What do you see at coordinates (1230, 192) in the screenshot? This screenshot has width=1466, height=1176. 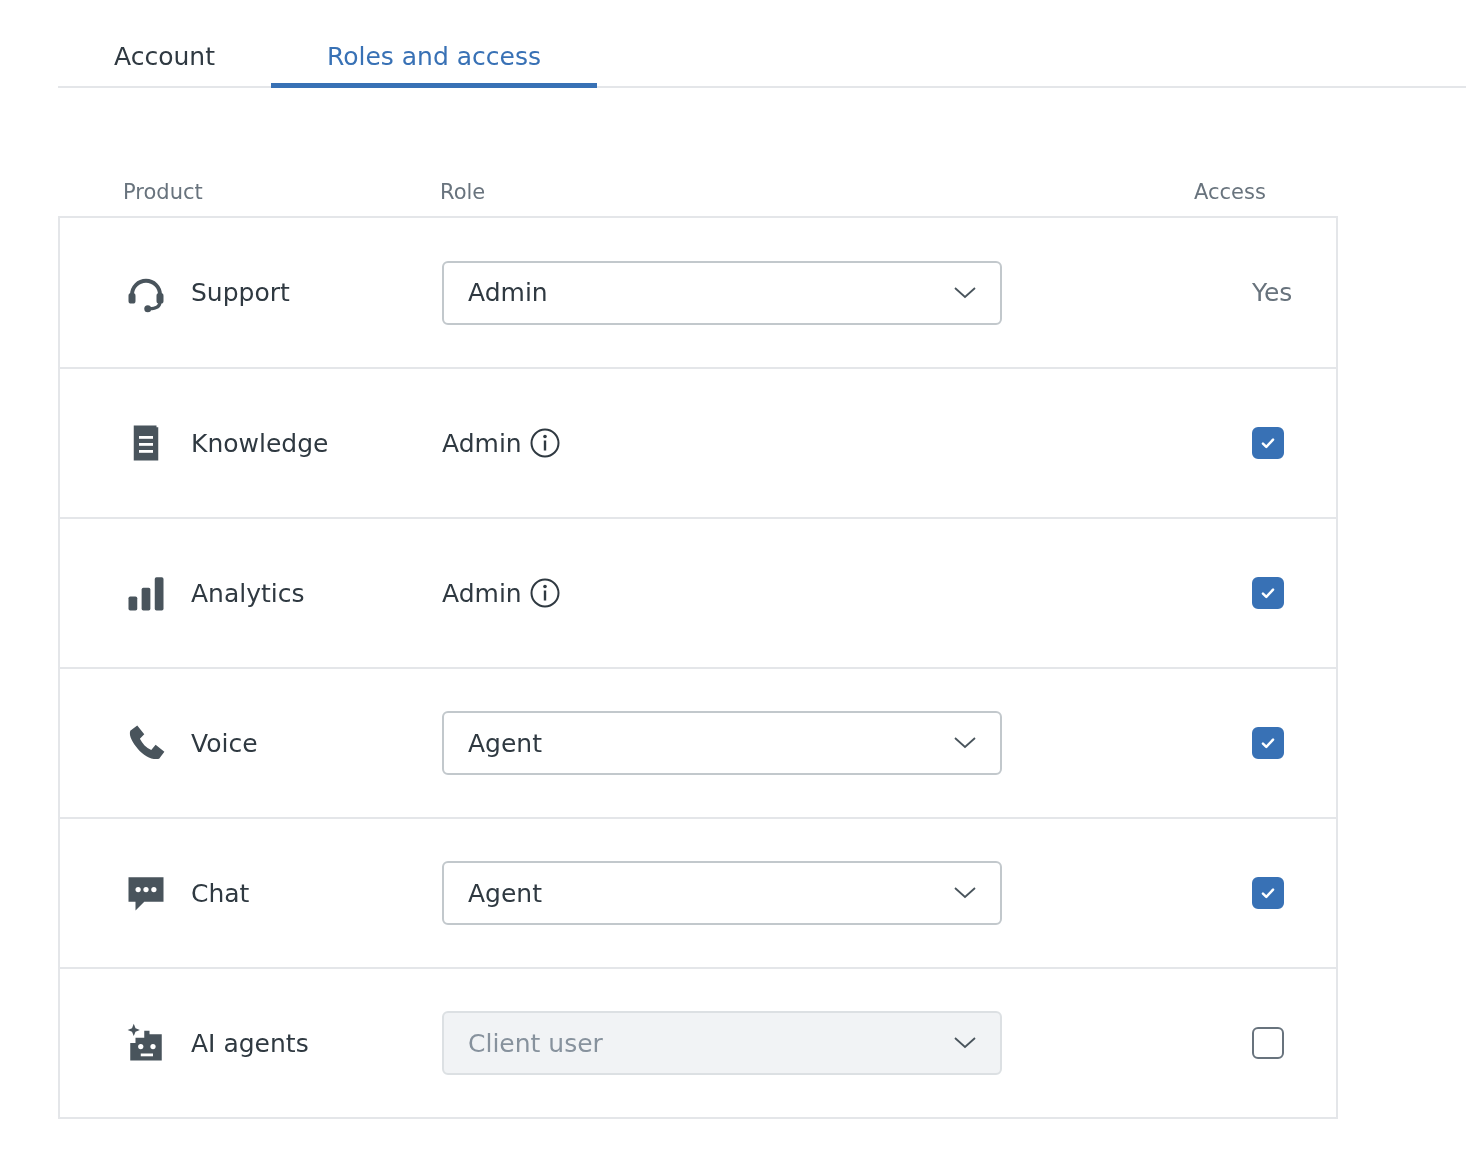 I see `column-header: Access` at bounding box center [1230, 192].